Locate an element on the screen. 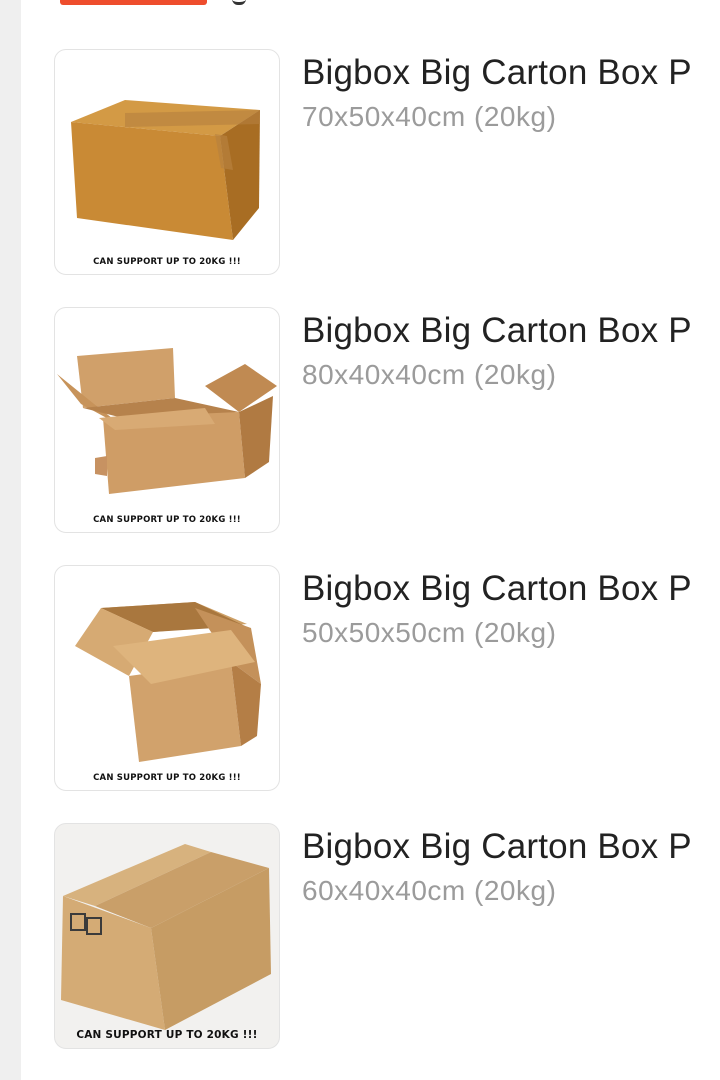 This screenshot has width=720, height=1080. variant-size: 70x50x40cm (20kg) is located at coordinates (429, 116).